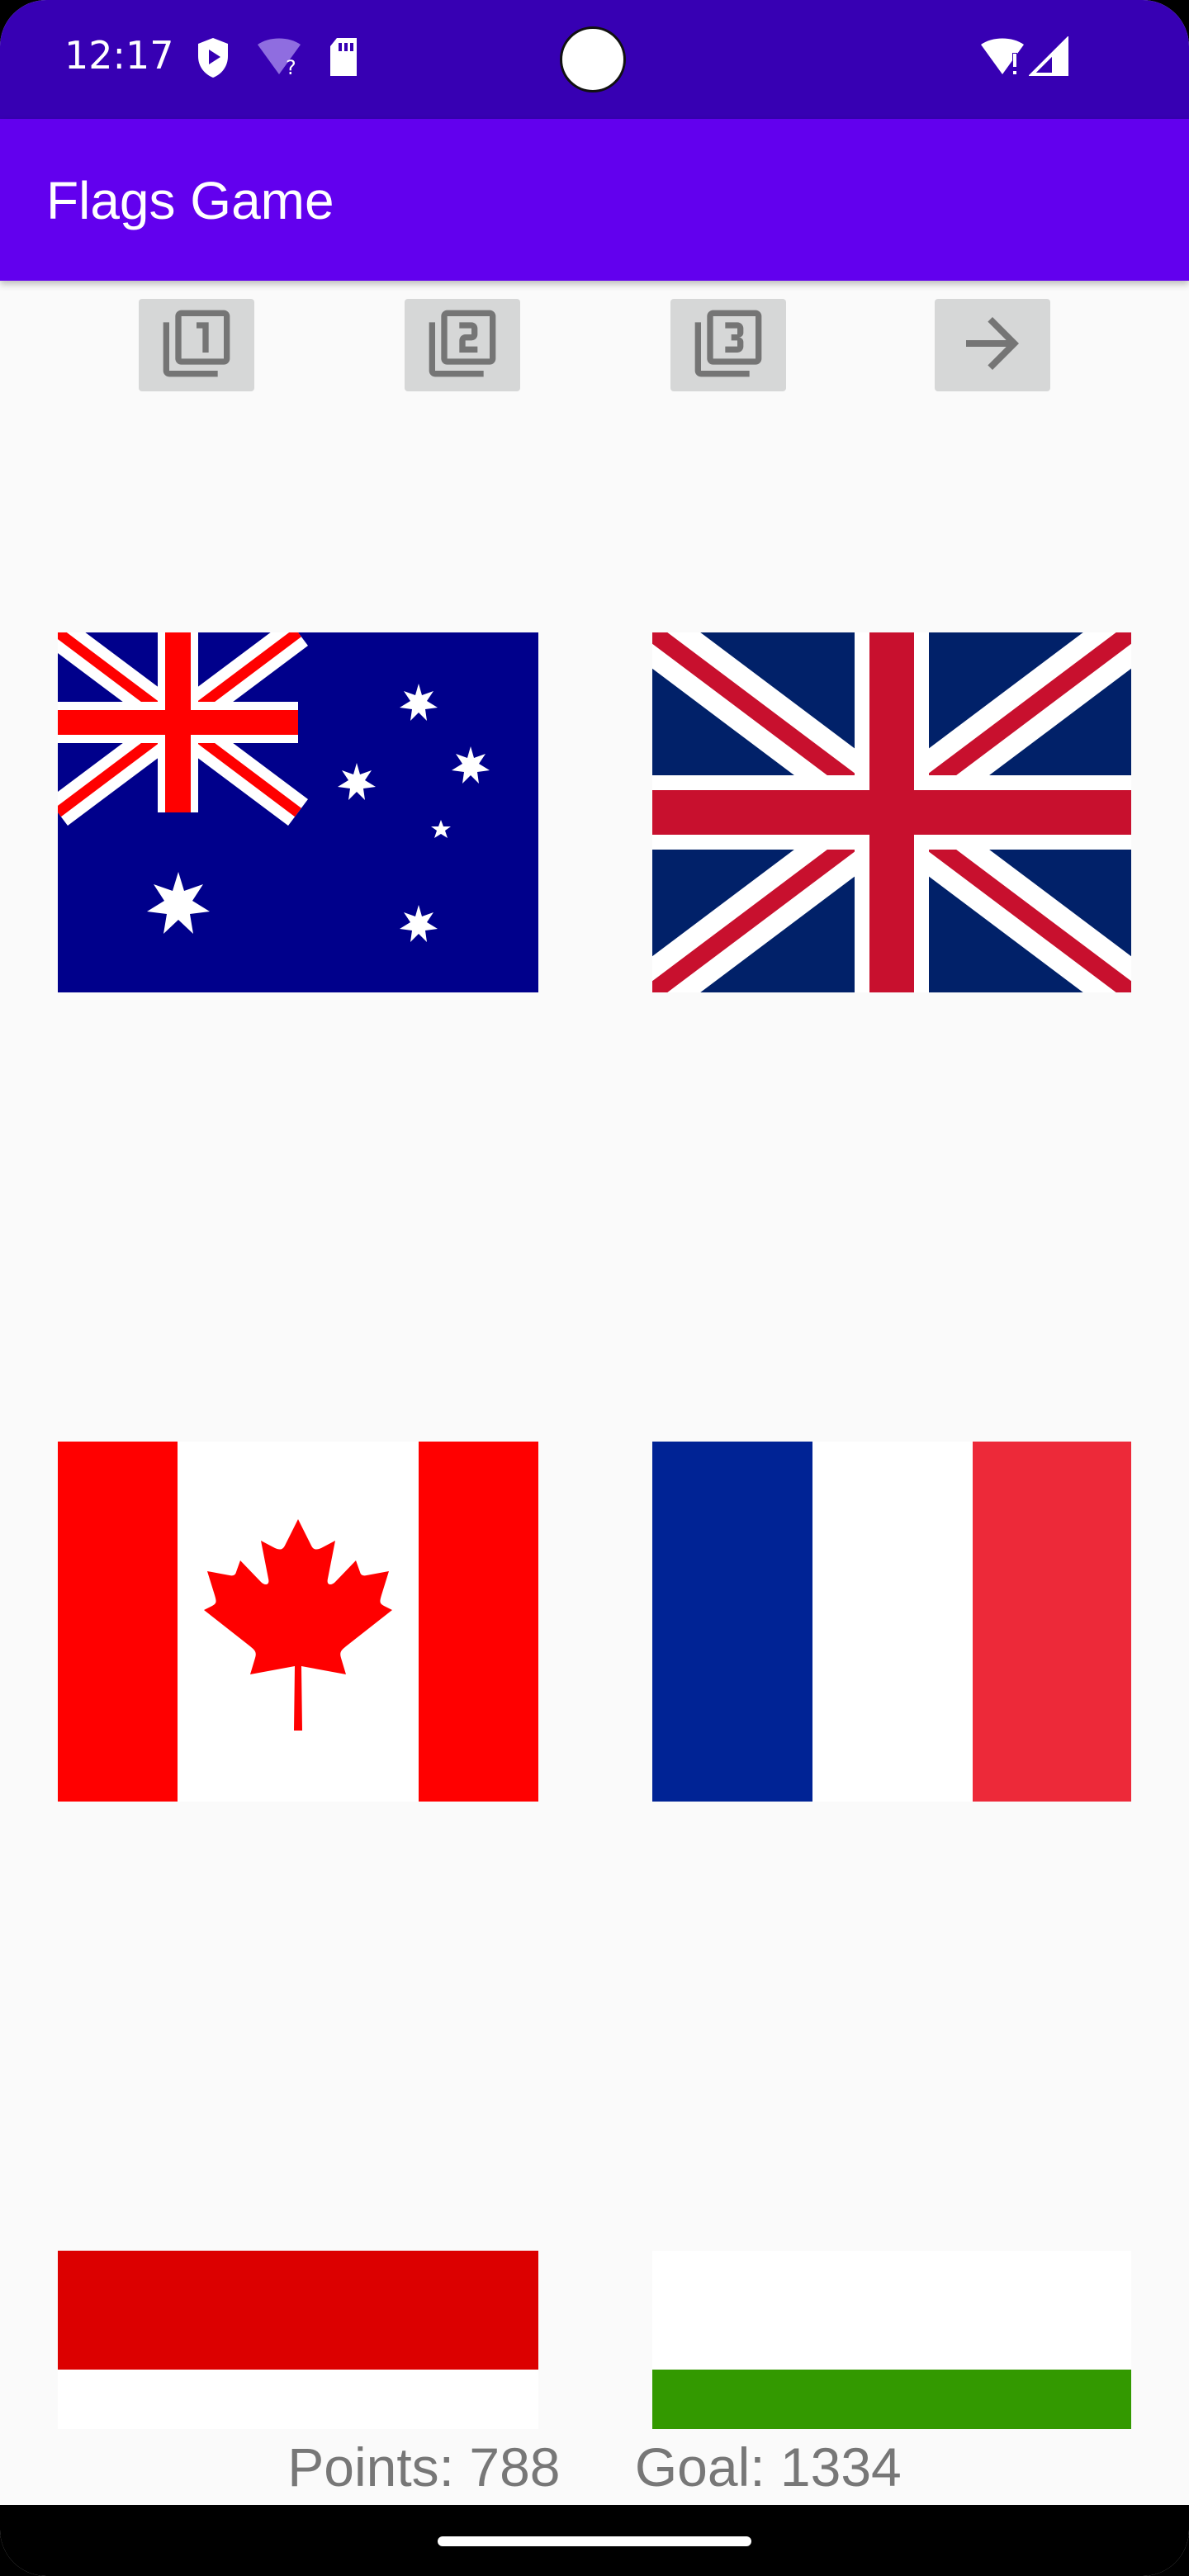  Describe the element at coordinates (190, 200) in the screenshot. I see `app-title: Flags Game` at that location.